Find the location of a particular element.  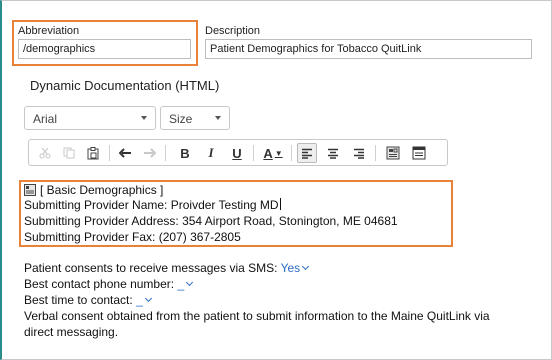

abbreviation-label: Abbreviation is located at coordinates (49, 31).